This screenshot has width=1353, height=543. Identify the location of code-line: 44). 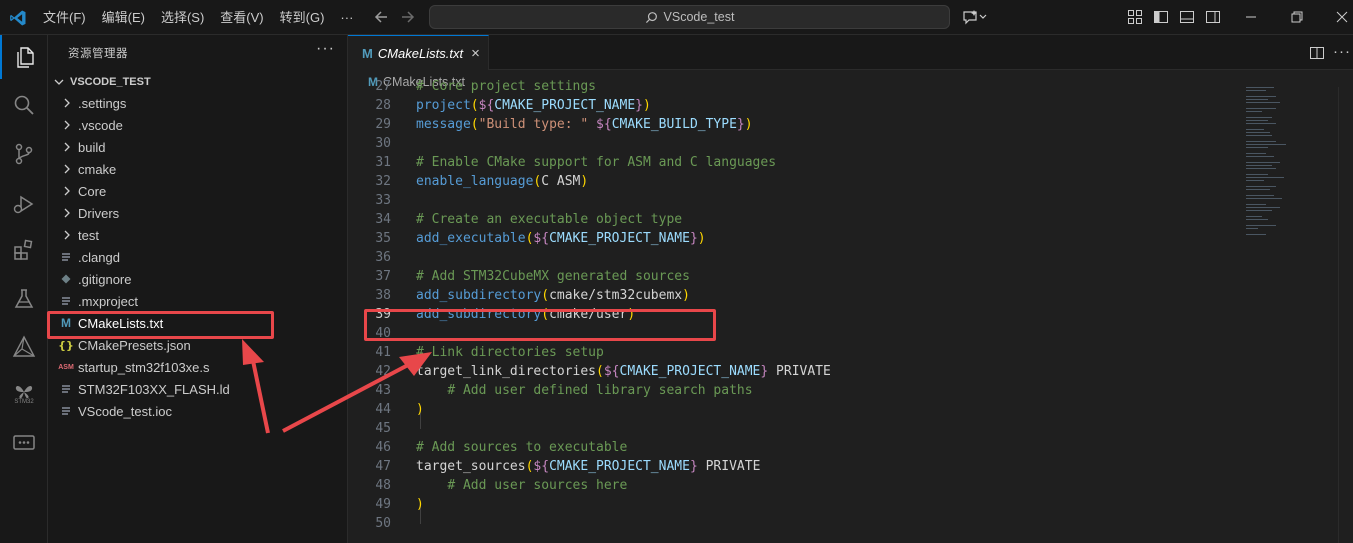
(798, 409).